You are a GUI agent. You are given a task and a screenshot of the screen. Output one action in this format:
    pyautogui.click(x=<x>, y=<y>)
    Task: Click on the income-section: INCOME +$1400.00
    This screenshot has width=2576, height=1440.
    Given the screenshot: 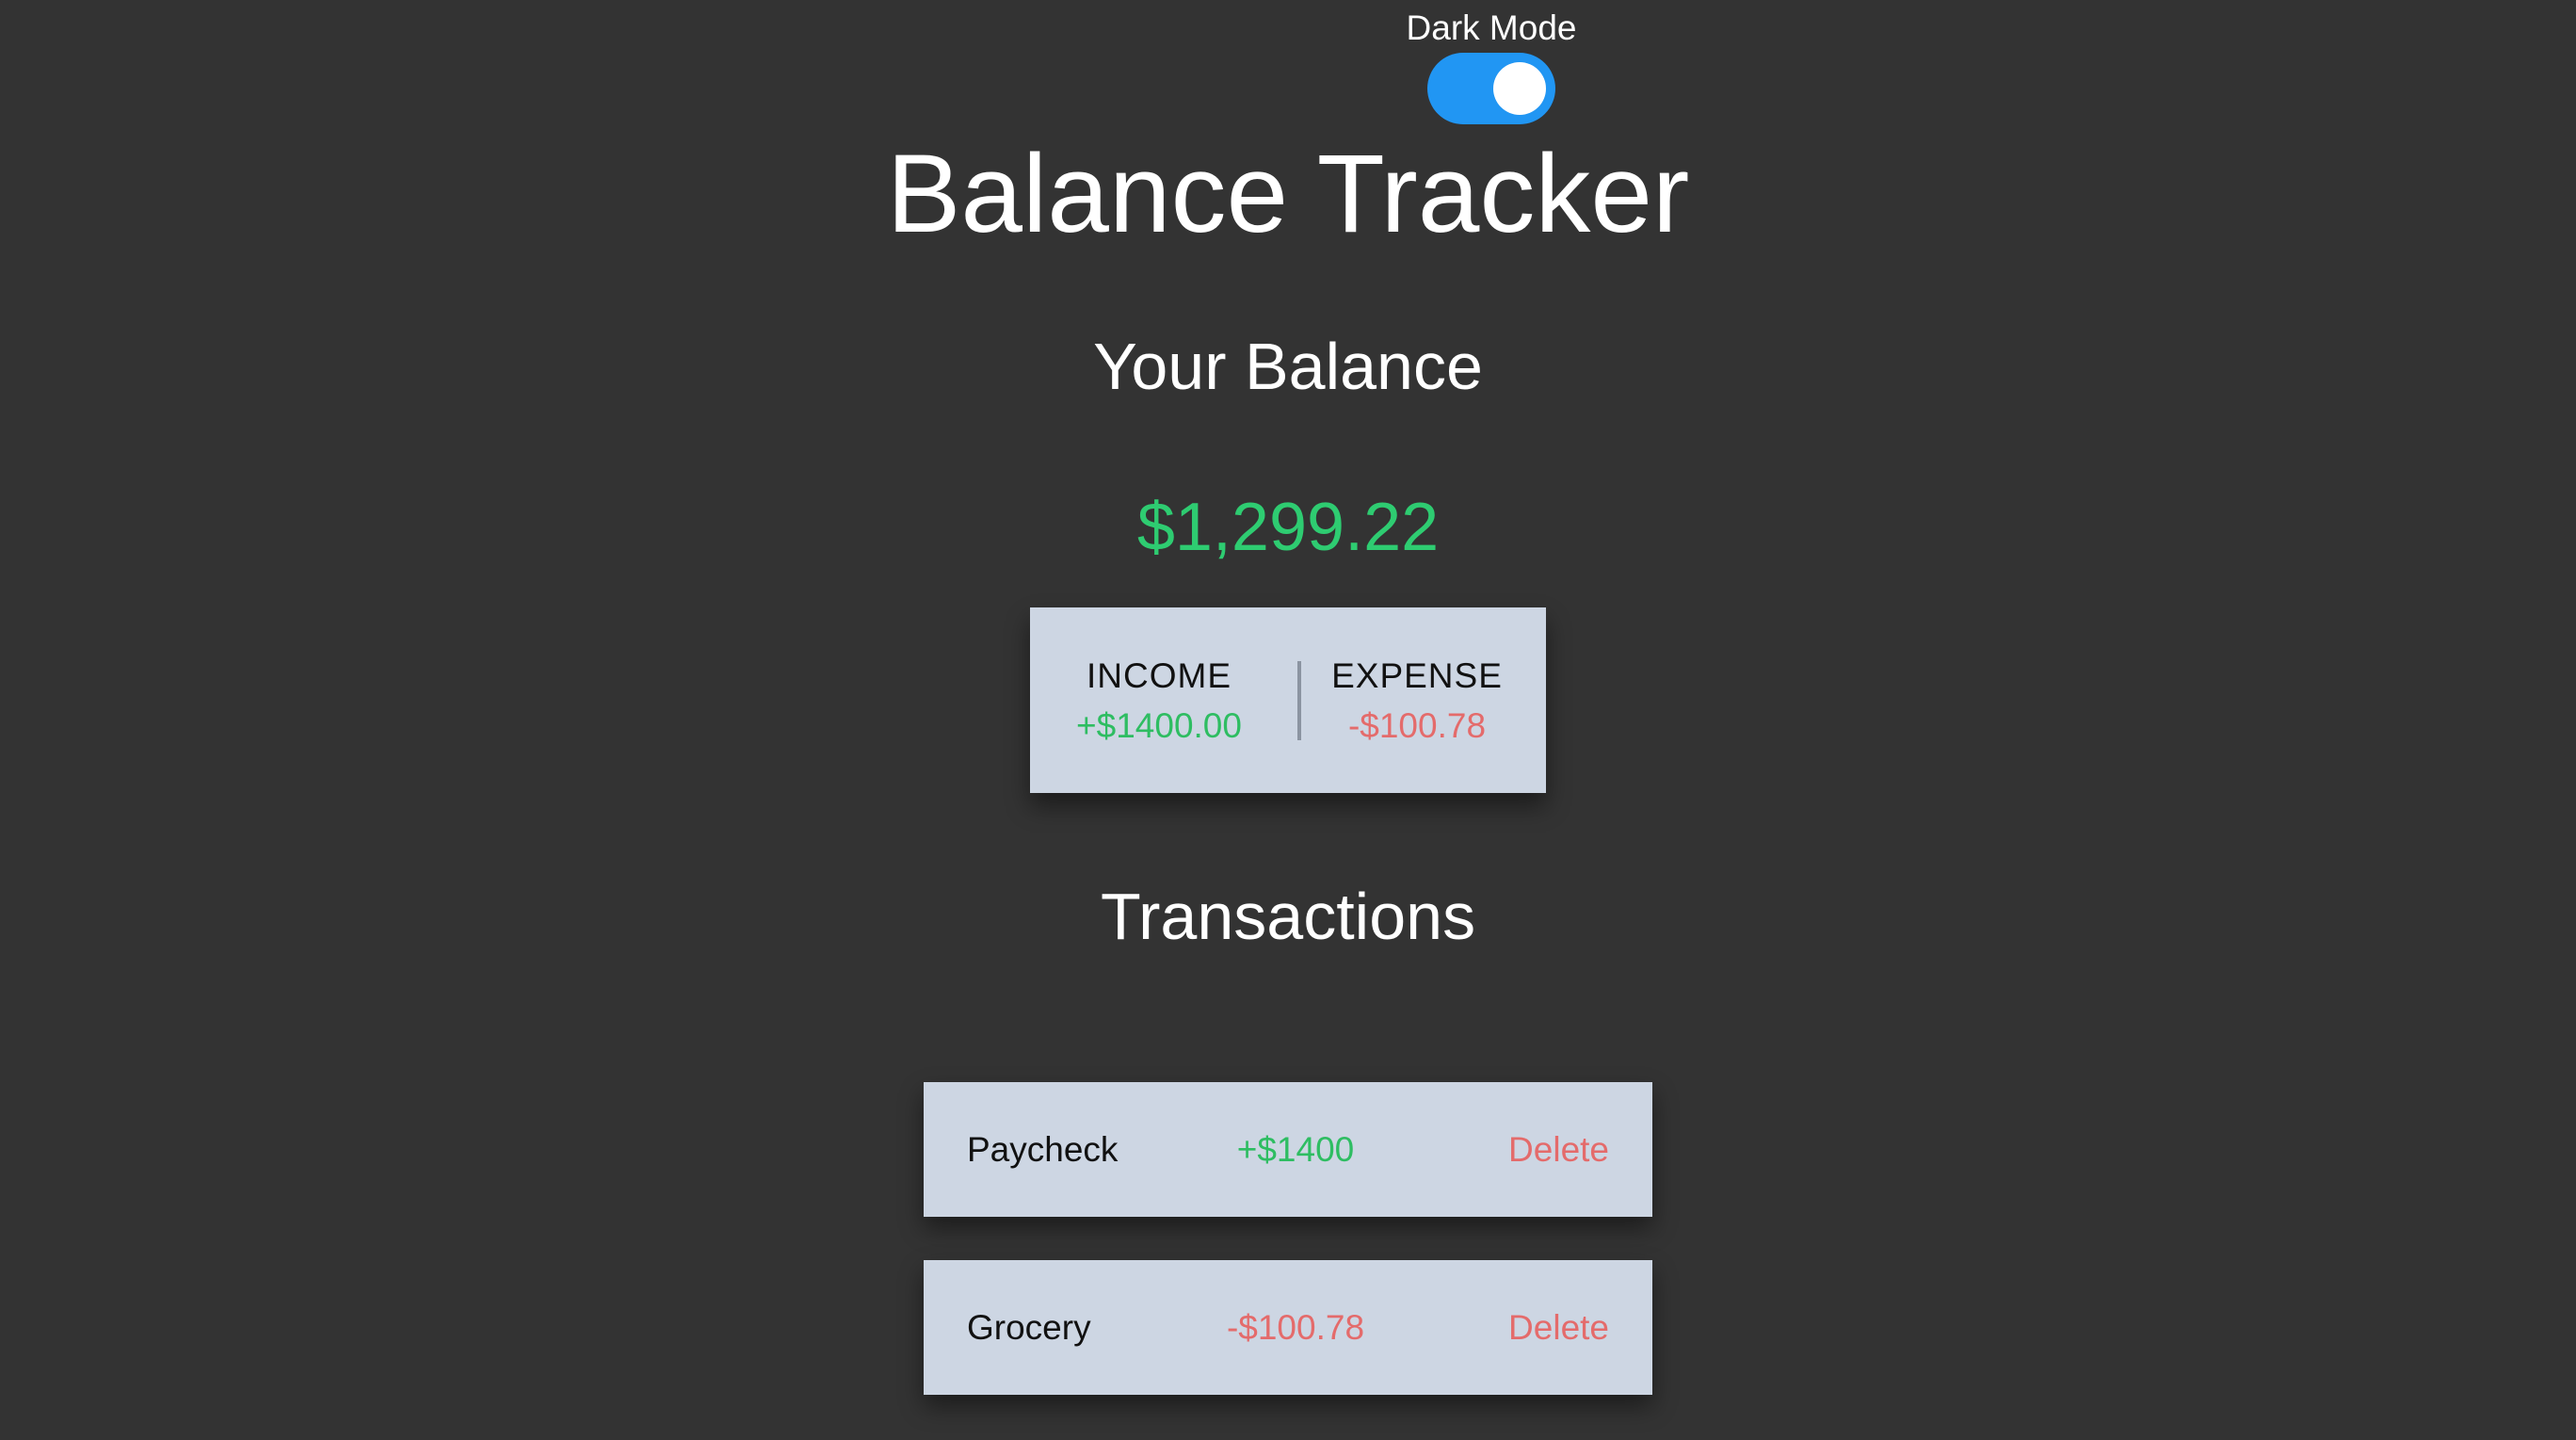 What is the action you would take?
    pyautogui.click(x=1159, y=702)
    